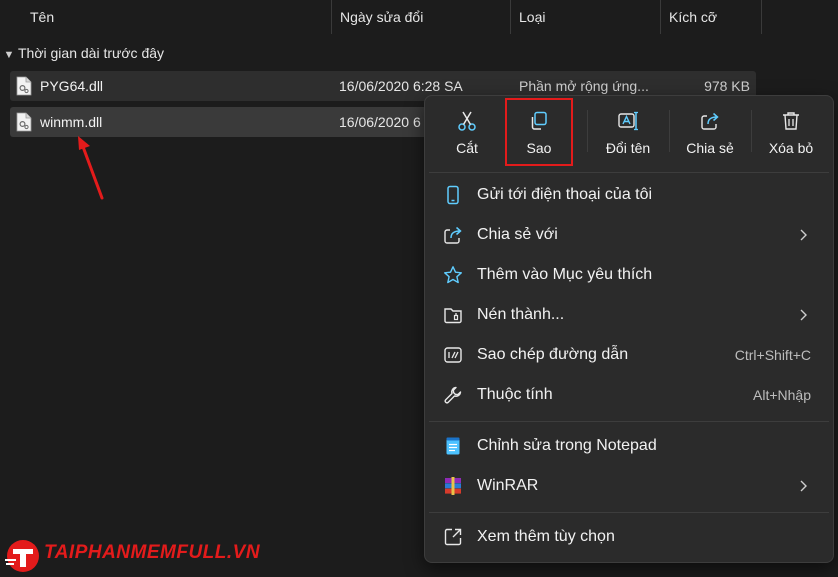 This screenshot has height=577, width=838. I want to click on share-button: Chia sẻ, so click(710, 134).